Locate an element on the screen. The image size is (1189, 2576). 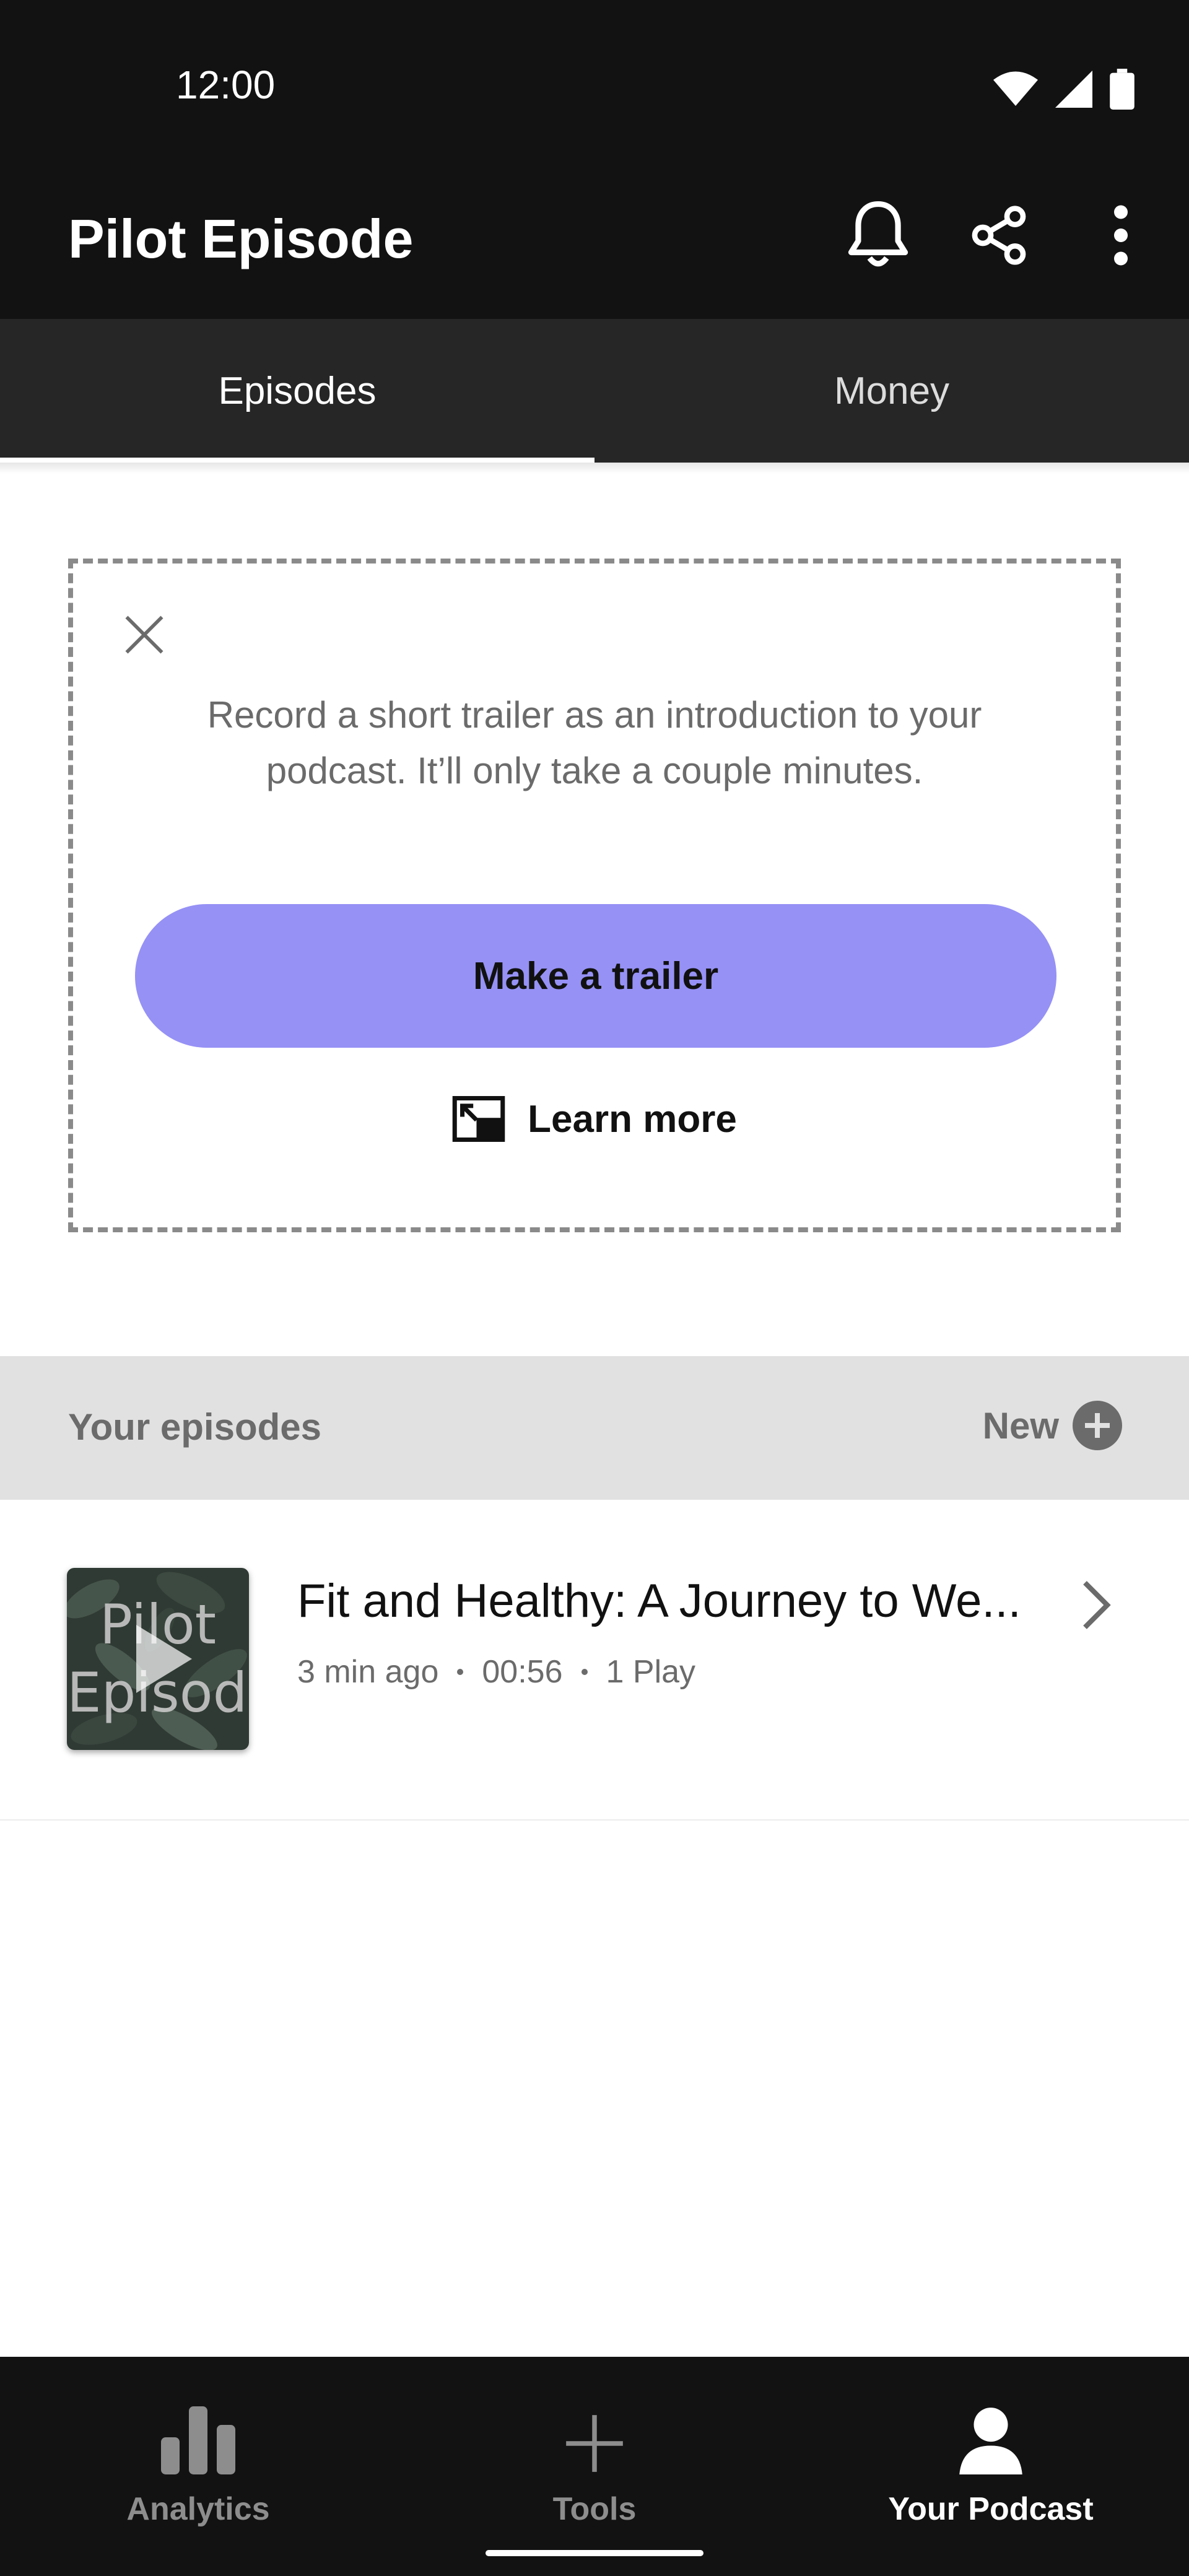
tab-money: Money is located at coordinates (891, 391).